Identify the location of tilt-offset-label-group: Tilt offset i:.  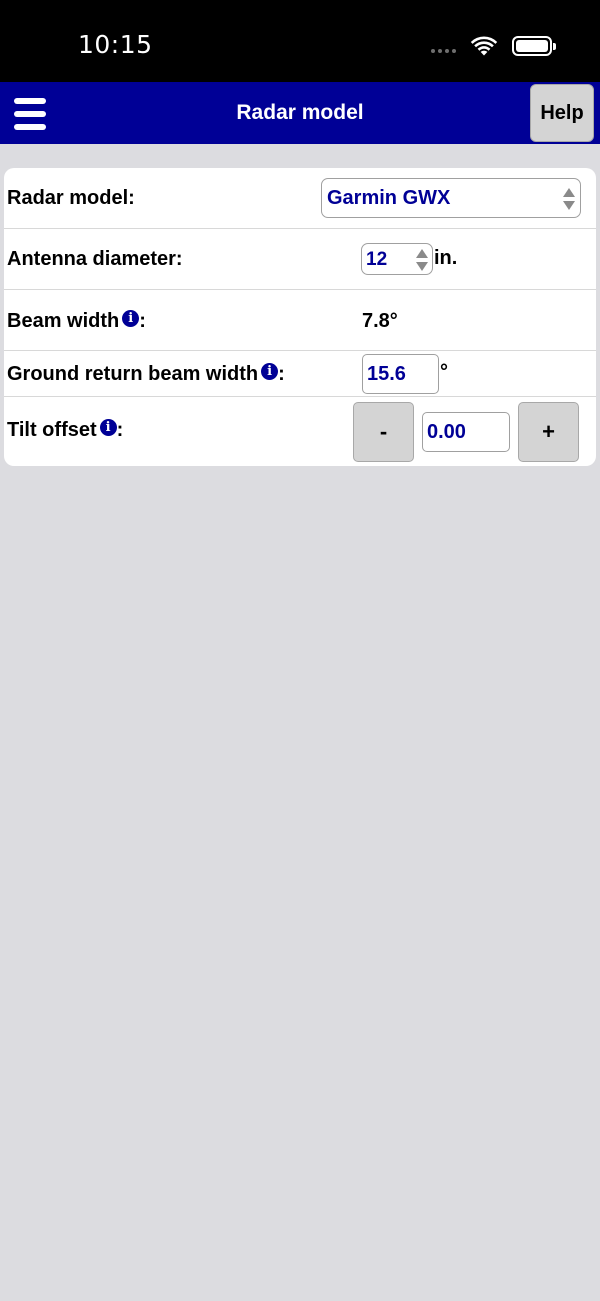
(65, 430).